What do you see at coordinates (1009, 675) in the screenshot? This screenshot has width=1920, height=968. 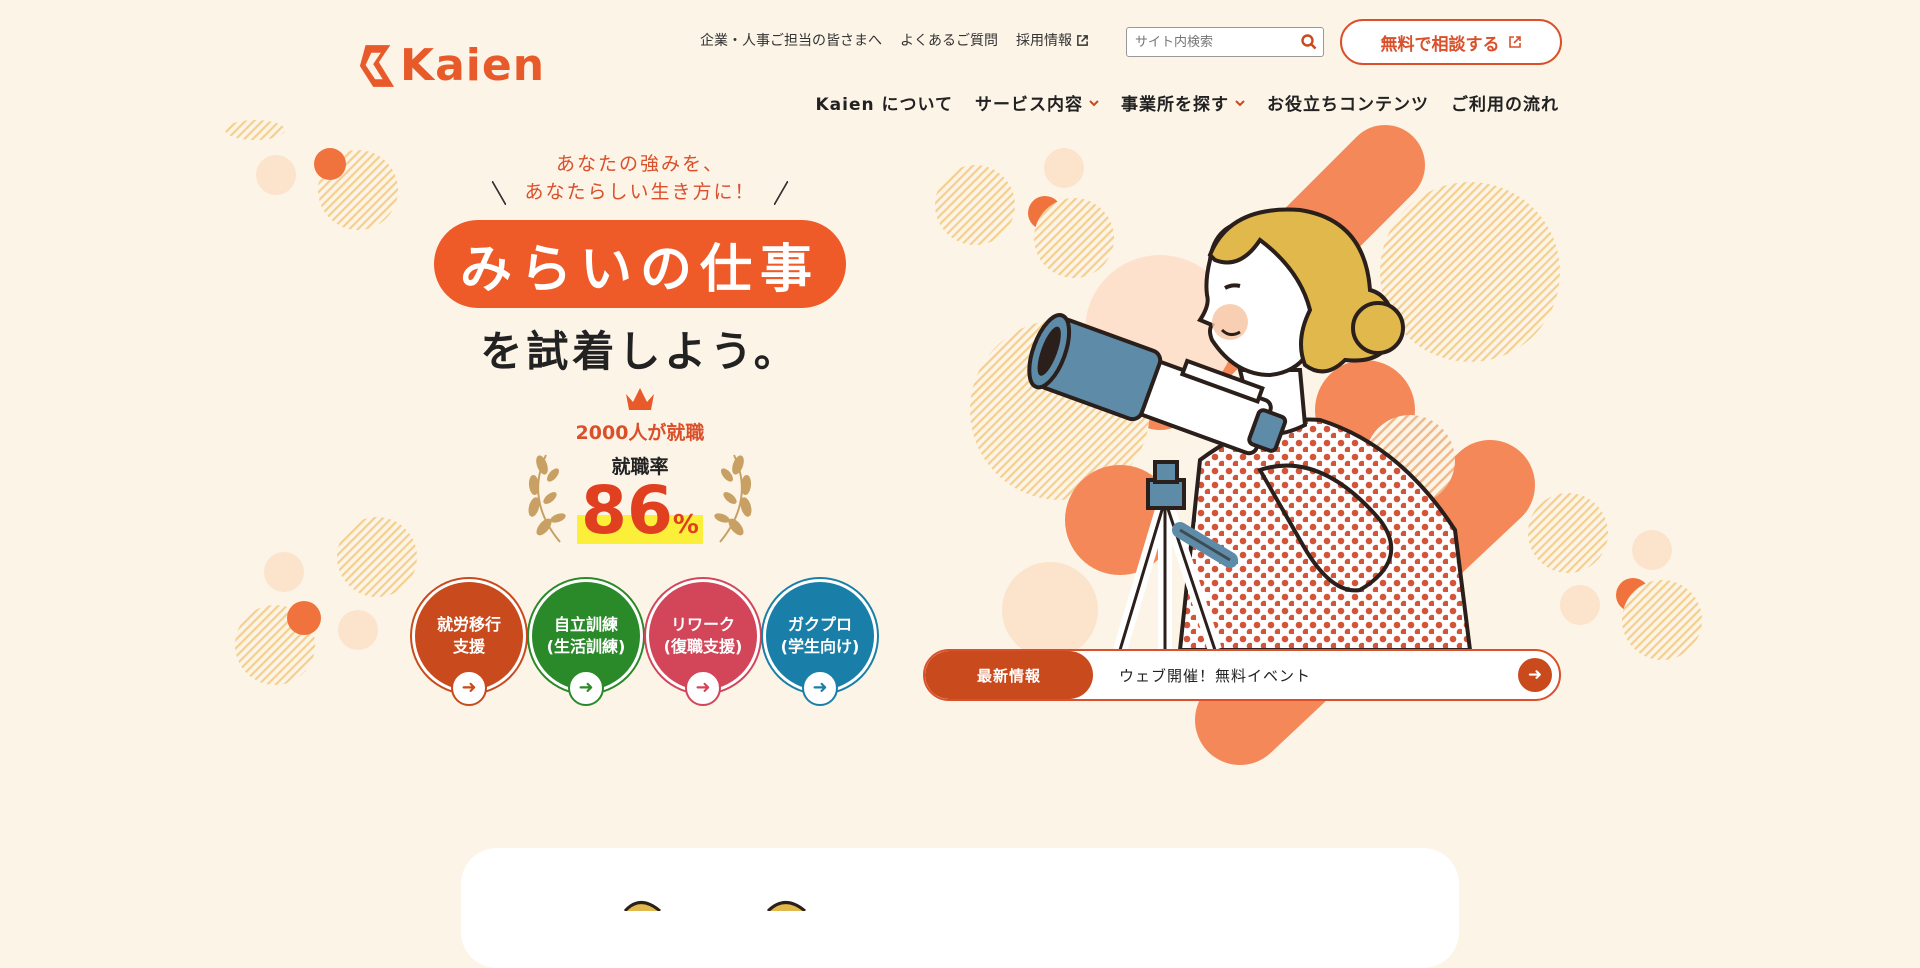 I see `news-label: 最新情報` at bounding box center [1009, 675].